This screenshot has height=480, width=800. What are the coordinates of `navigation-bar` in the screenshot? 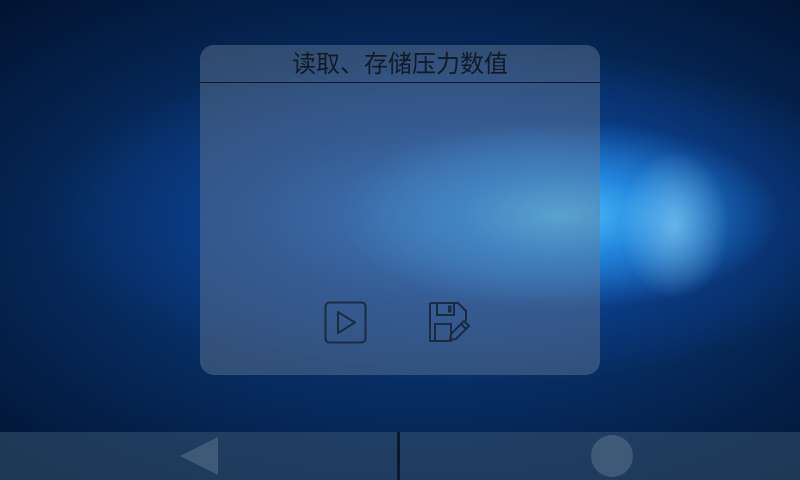 It's located at (400, 456).